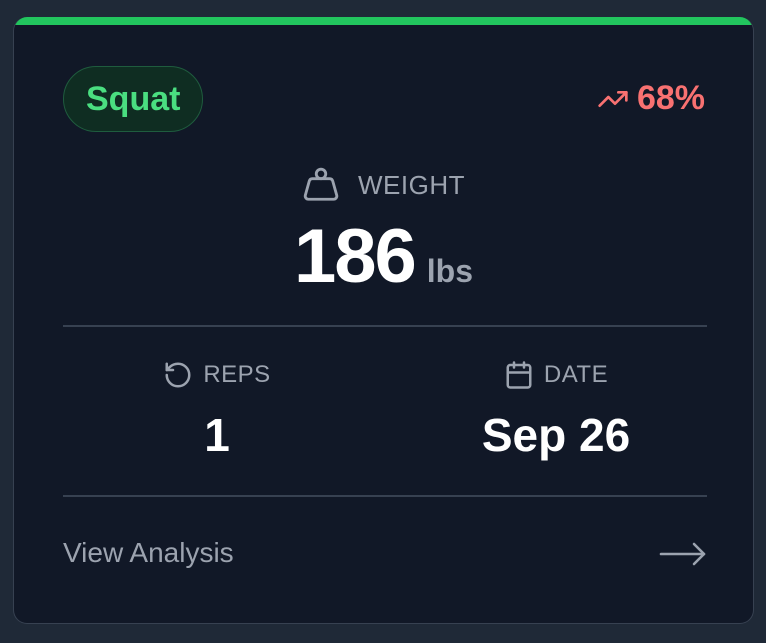  Describe the element at coordinates (670, 98) in the screenshot. I see `trend-value: 68%` at that location.